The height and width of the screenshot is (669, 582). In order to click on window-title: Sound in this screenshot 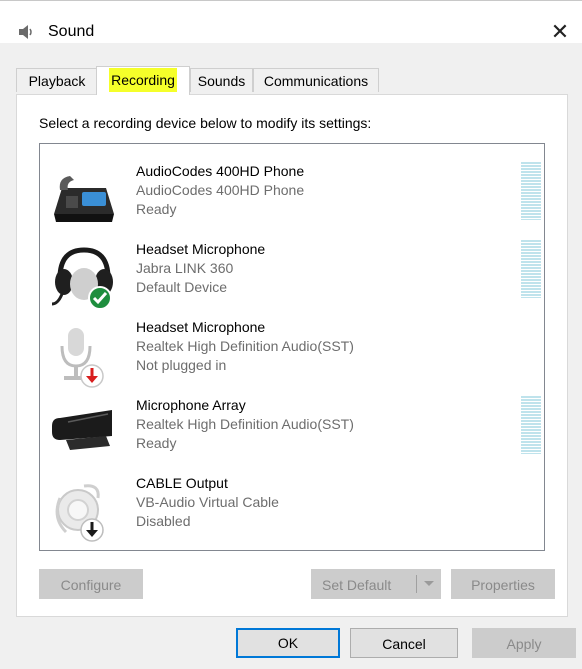, I will do `click(71, 31)`.